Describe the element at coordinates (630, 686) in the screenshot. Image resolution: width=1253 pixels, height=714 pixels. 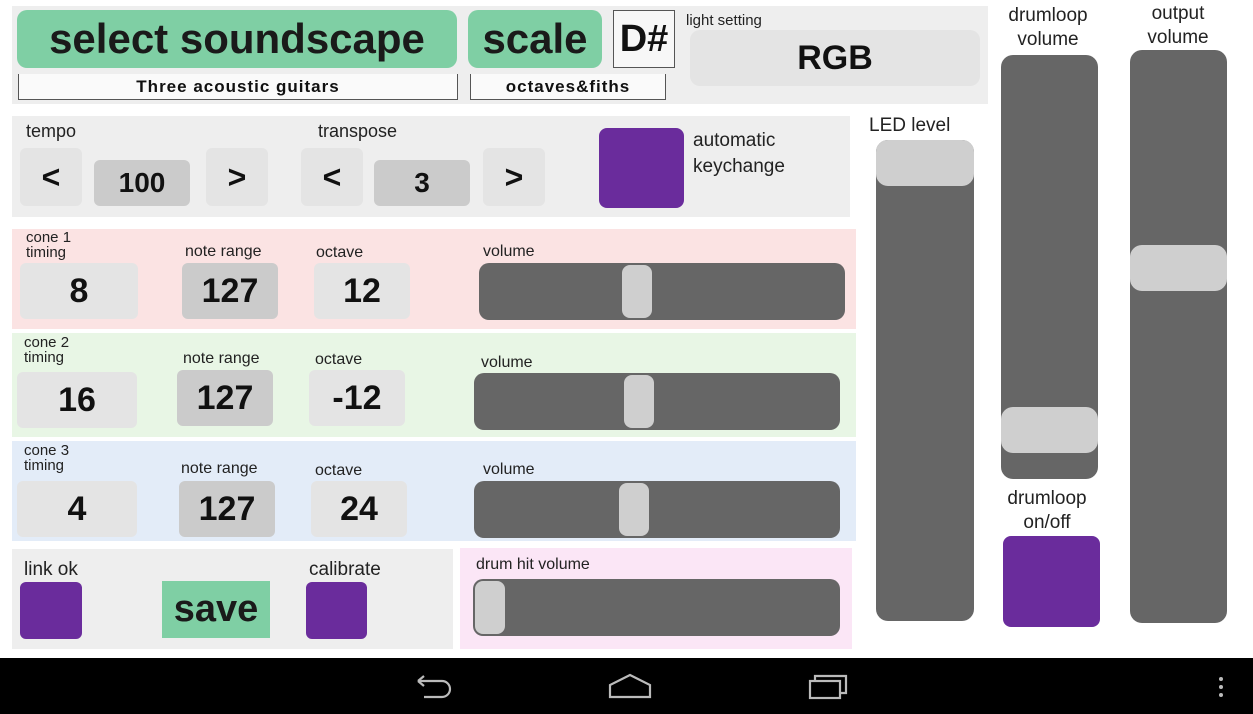
I see `home-icon` at that location.